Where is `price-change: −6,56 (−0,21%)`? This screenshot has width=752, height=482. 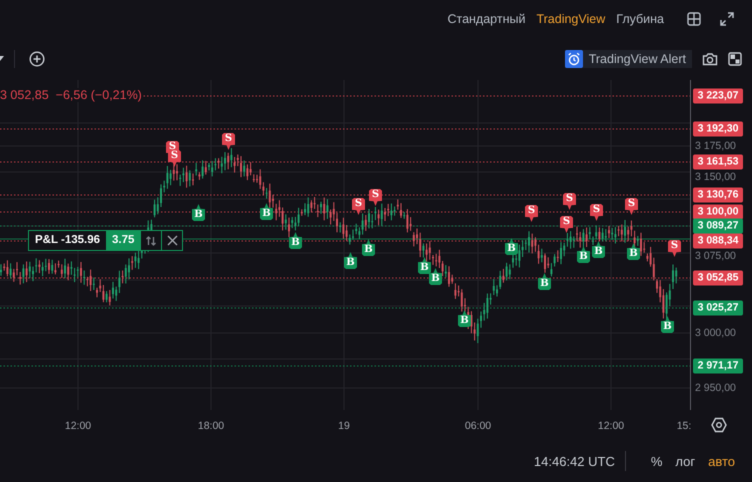 price-change: −6,56 (−0,21%) is located at coordinates (99, 95).